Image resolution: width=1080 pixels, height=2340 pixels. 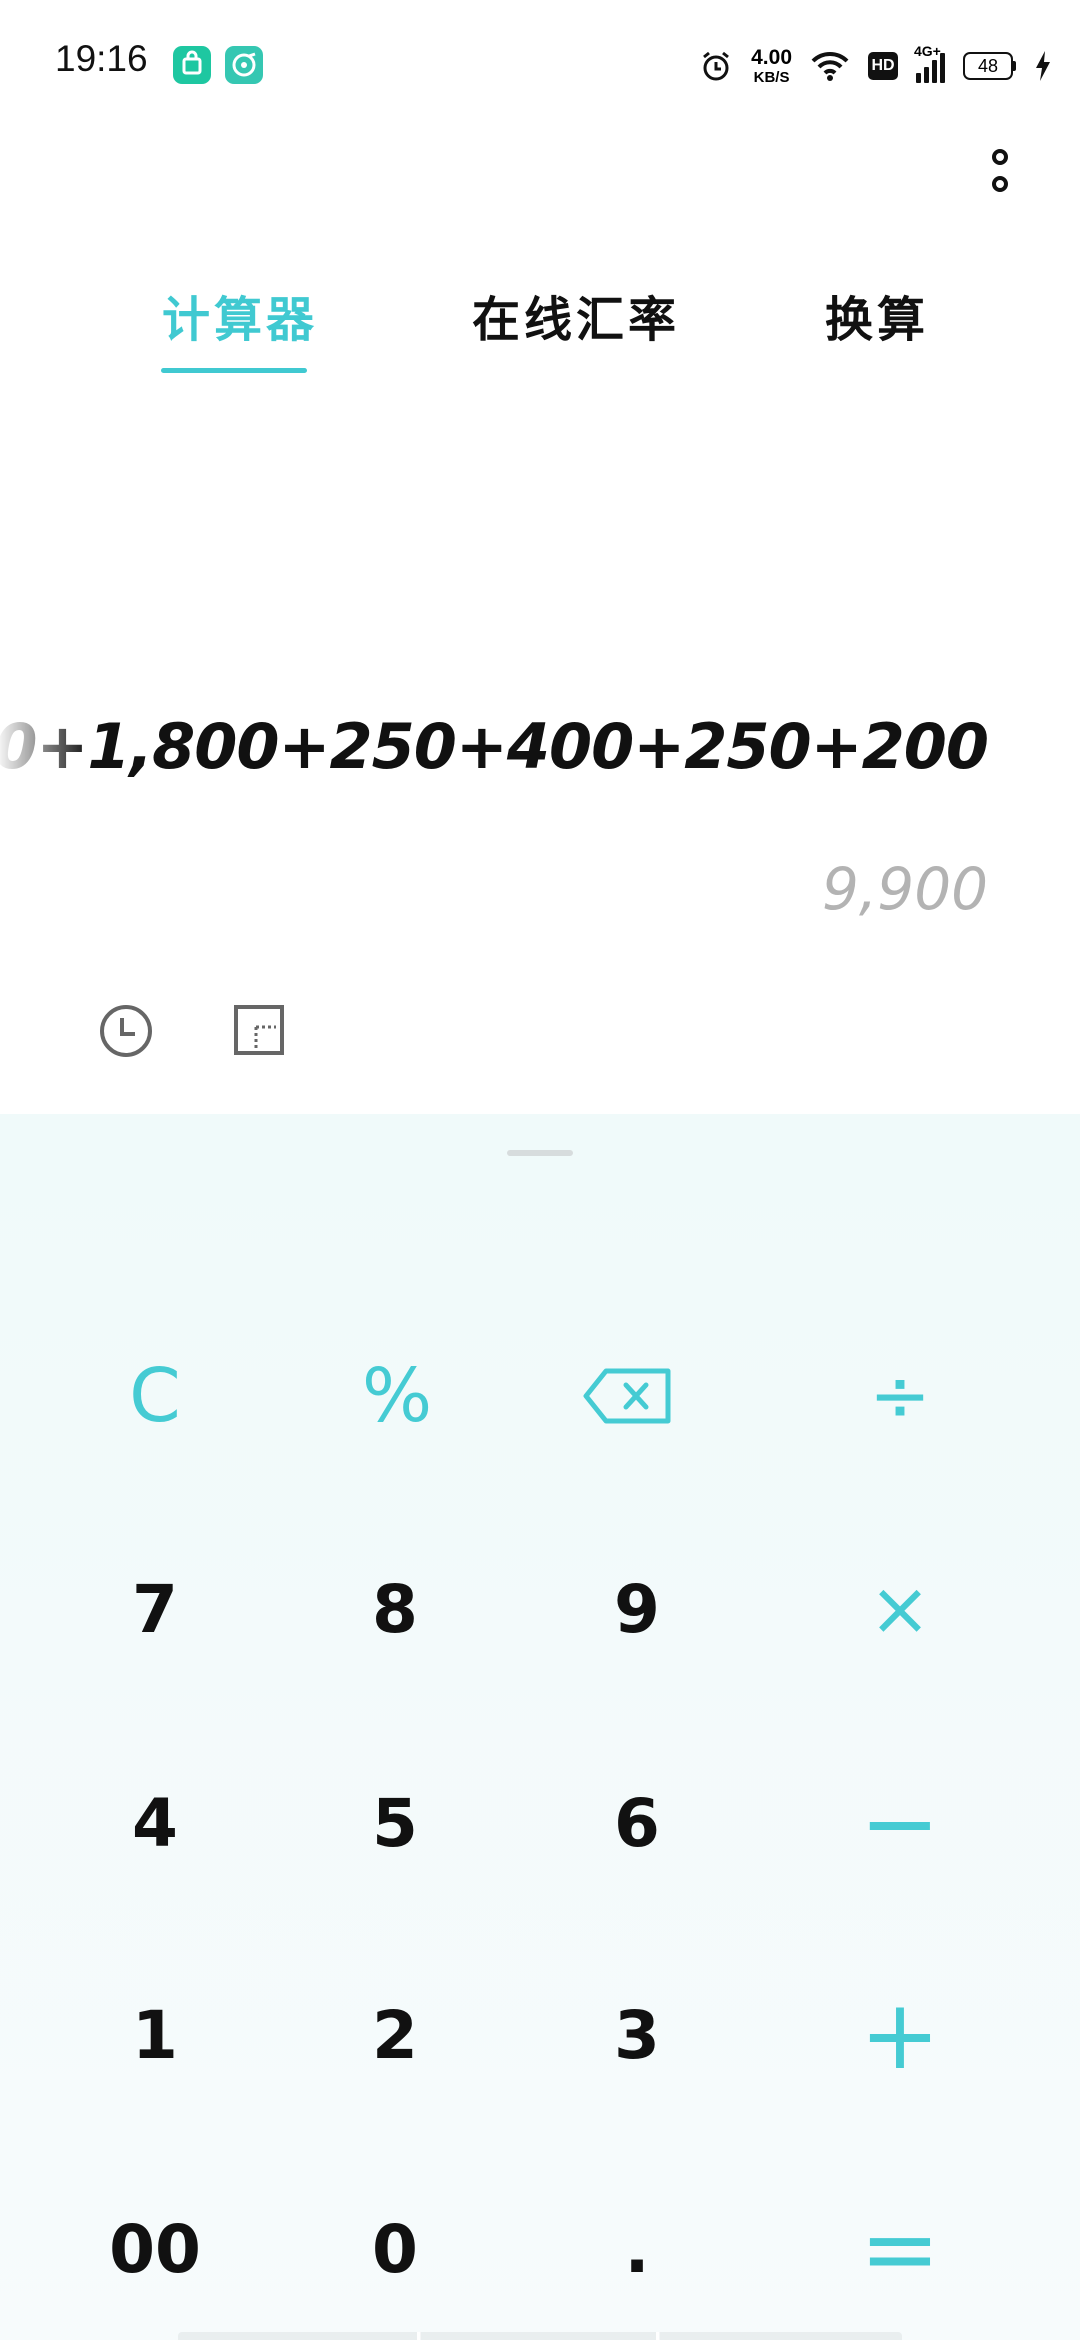 What do you see at coordinates (494, 746) in the screenshot?
I see `expression-text: 200+300+400+1,800+250+400+250+200` at bounding box center [494, 746].